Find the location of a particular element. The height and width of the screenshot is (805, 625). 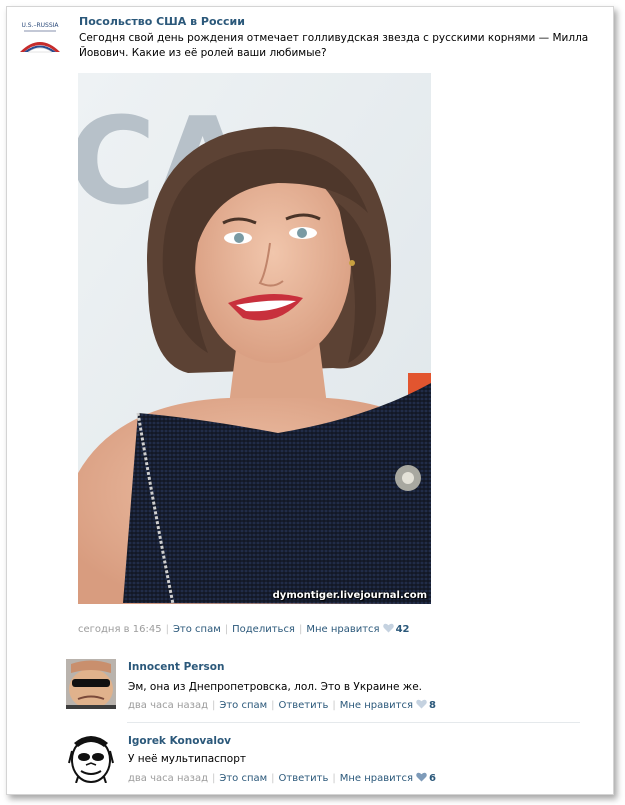

photo-watermark: dymontiger.livejournal.com is located at coordinates (349, 595).